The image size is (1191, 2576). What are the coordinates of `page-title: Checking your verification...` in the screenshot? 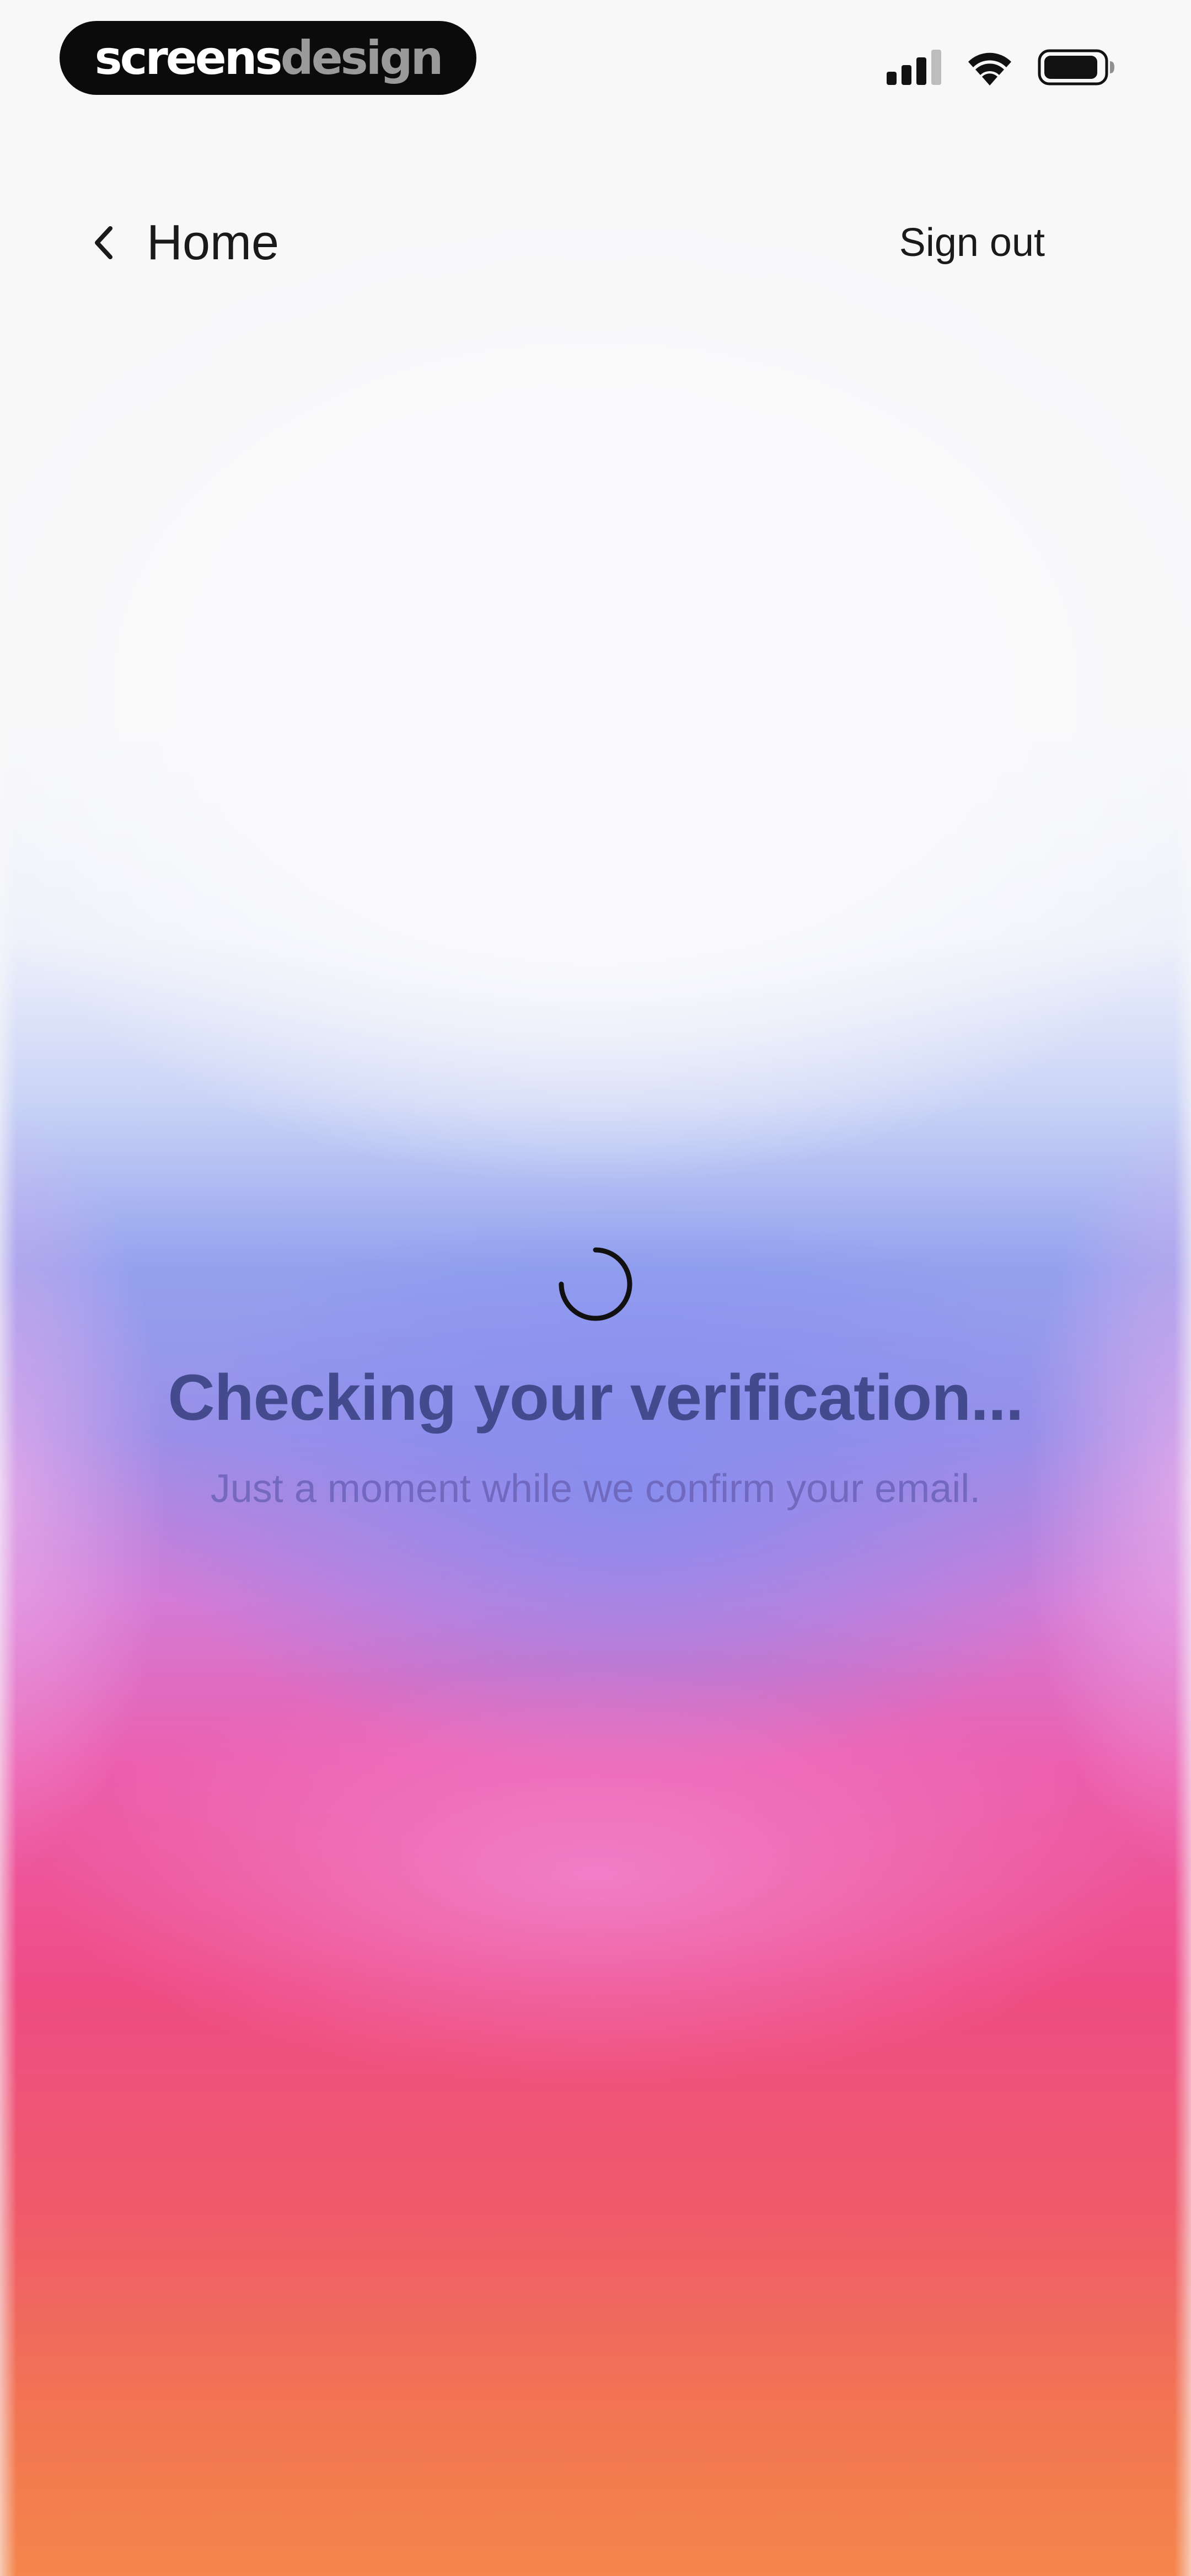 It's located at (595, 1397).